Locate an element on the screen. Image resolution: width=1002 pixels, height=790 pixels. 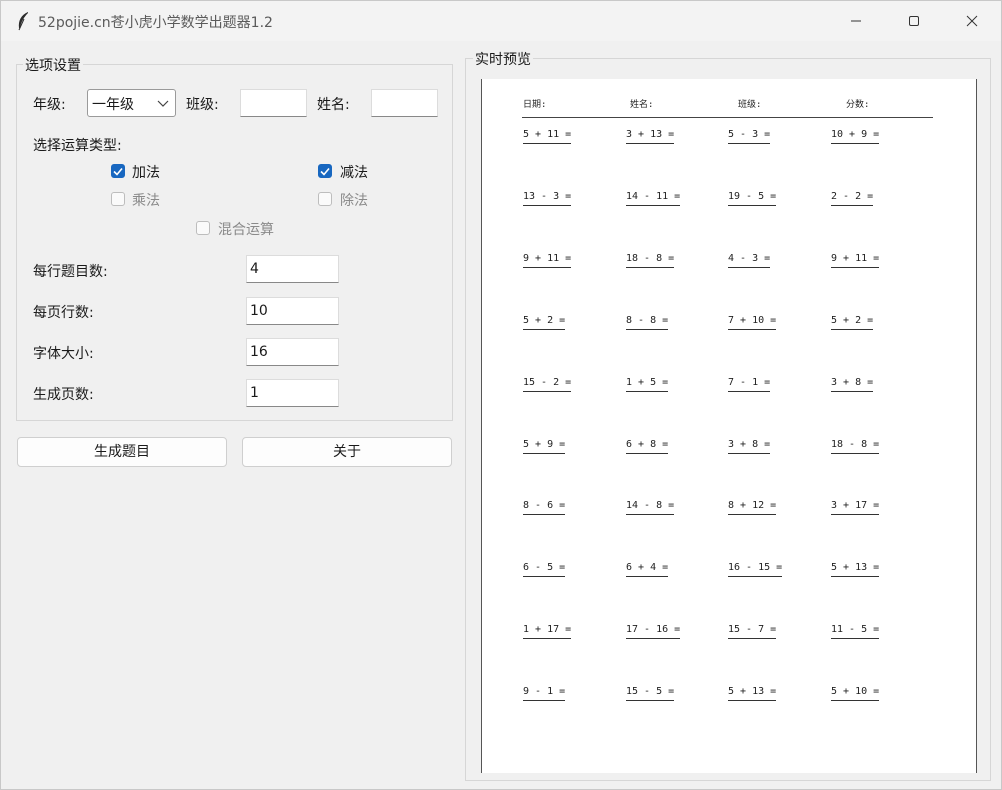
question-item: 6 + 8 = is located at coordinates (647, 446).